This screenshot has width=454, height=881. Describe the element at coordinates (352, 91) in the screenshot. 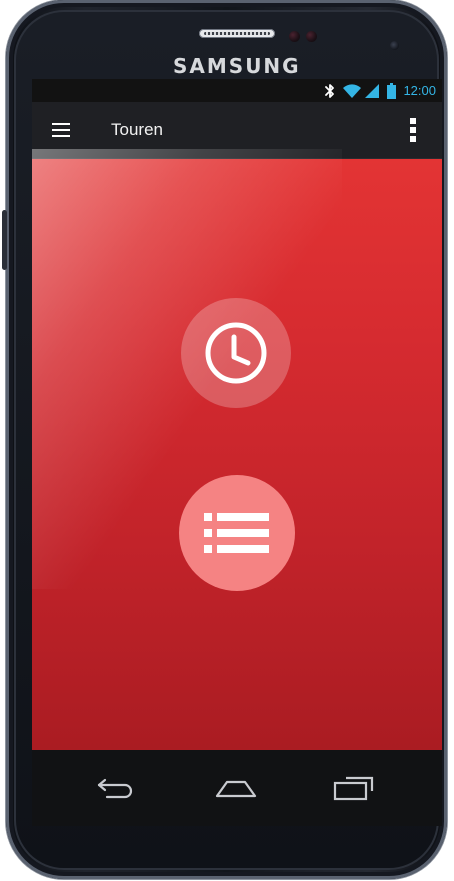

I see `wifi-icon` at that location.